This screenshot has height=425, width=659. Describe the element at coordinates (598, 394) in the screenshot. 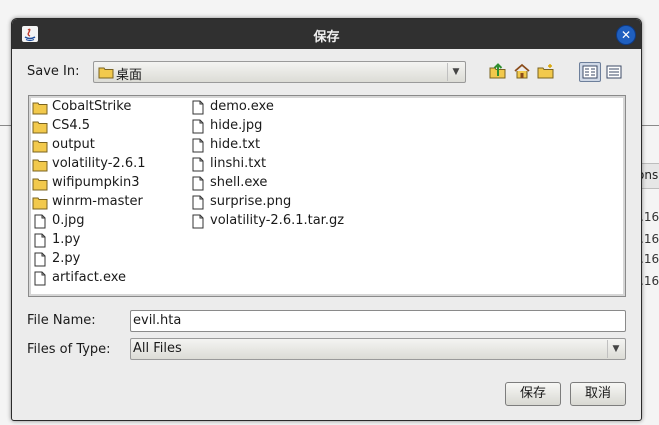

I see `cancel-button: 取消` at that location.